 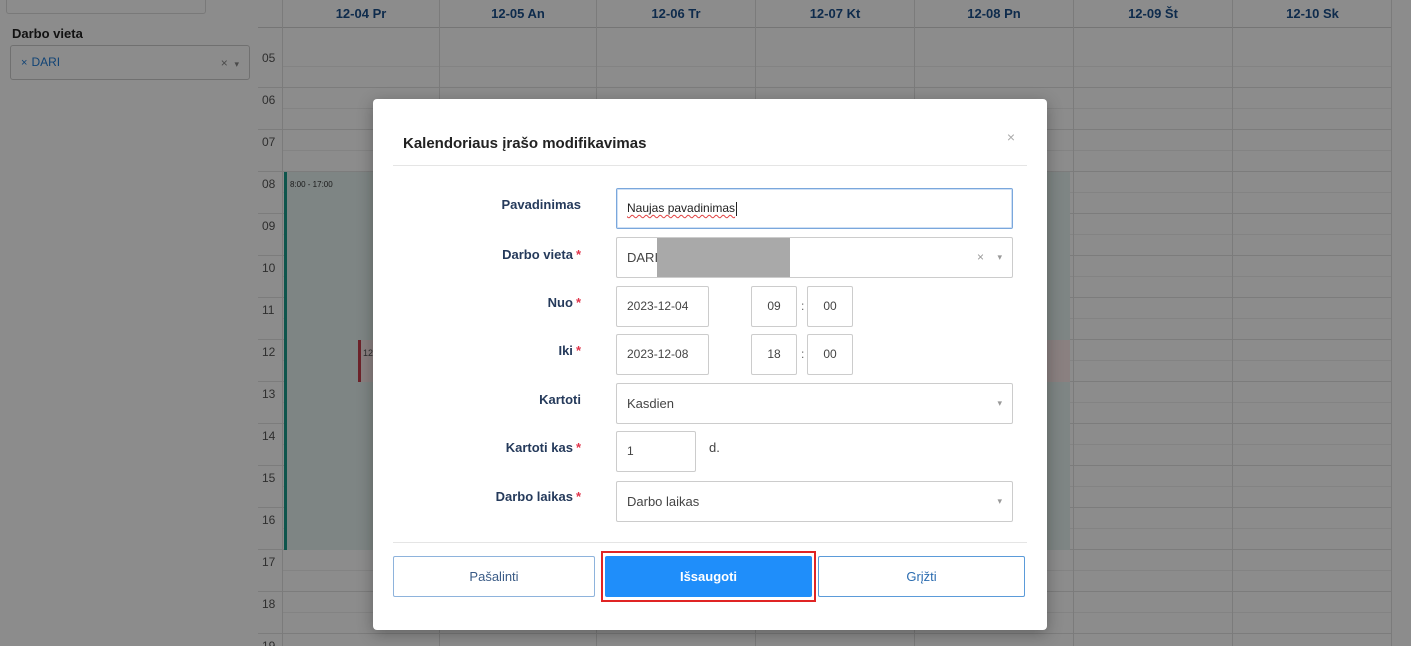 I want to click on name-label: Pavadinimas, so click(x=541, y=204).